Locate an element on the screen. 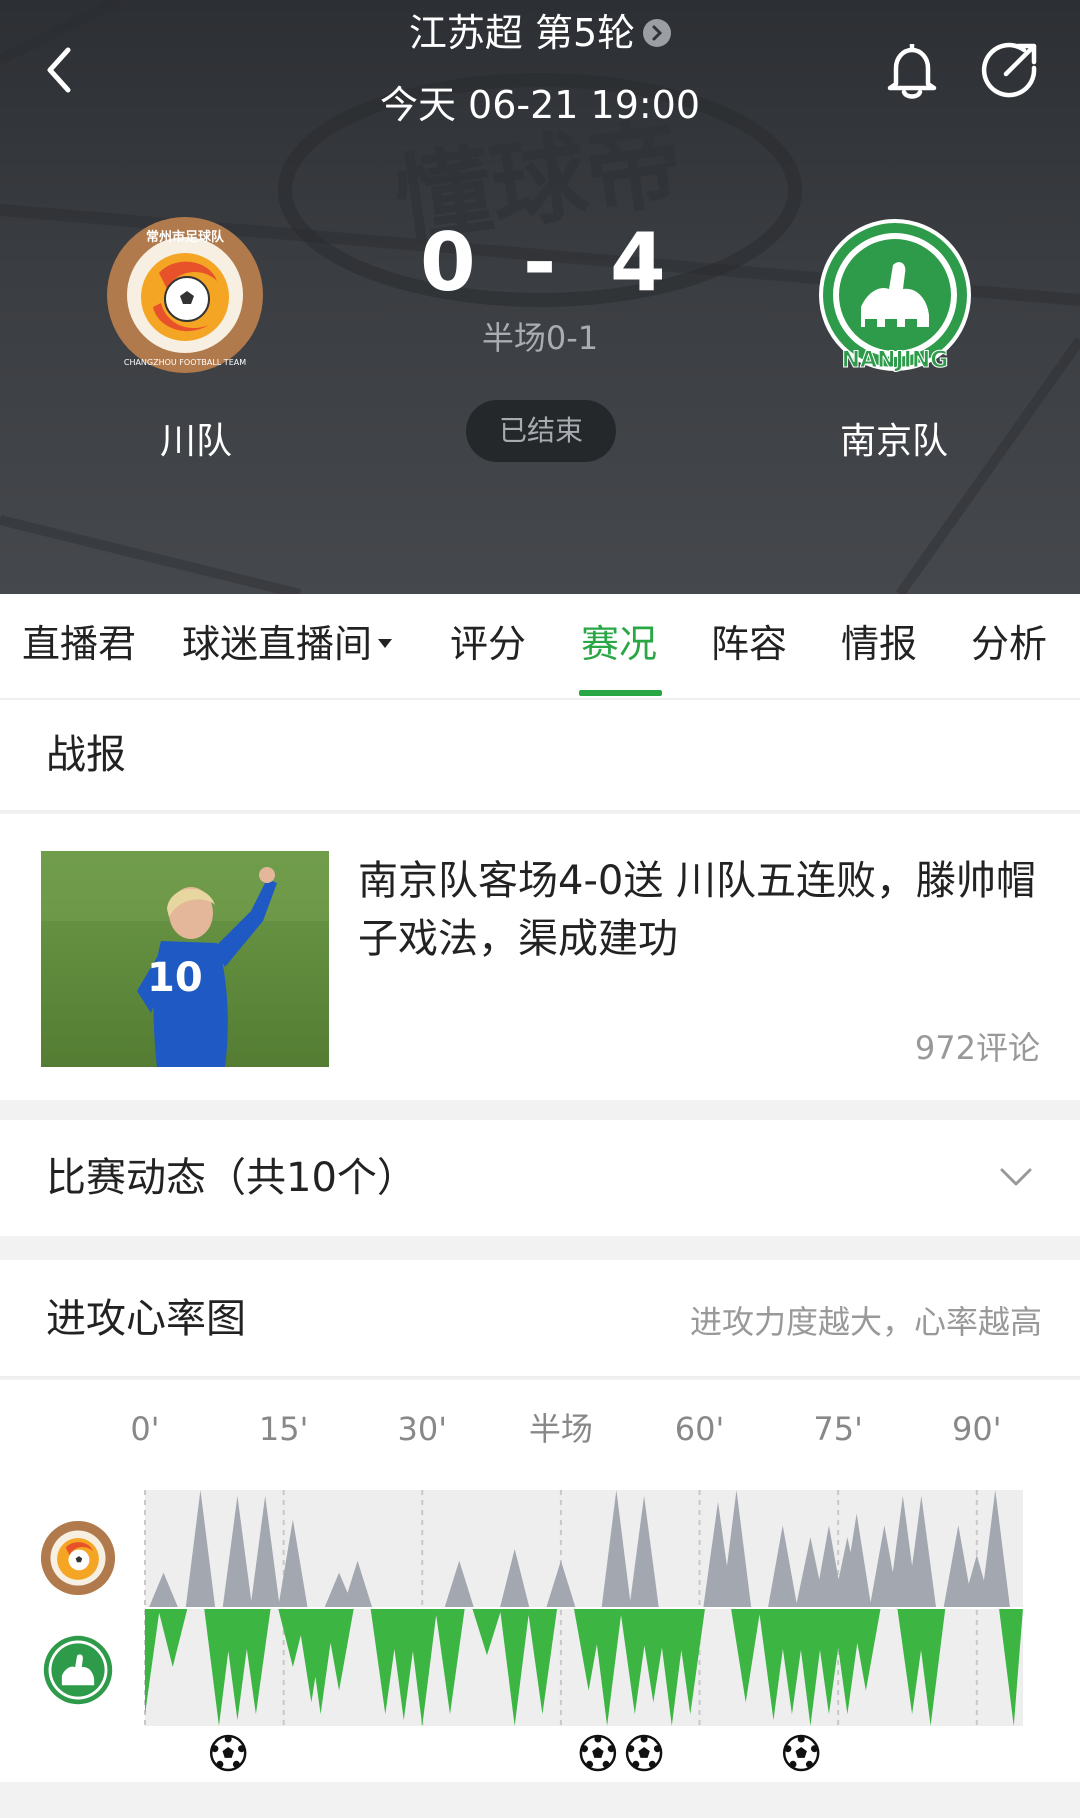  news-thumbnail: 10 is located at coordinates (185, 959).